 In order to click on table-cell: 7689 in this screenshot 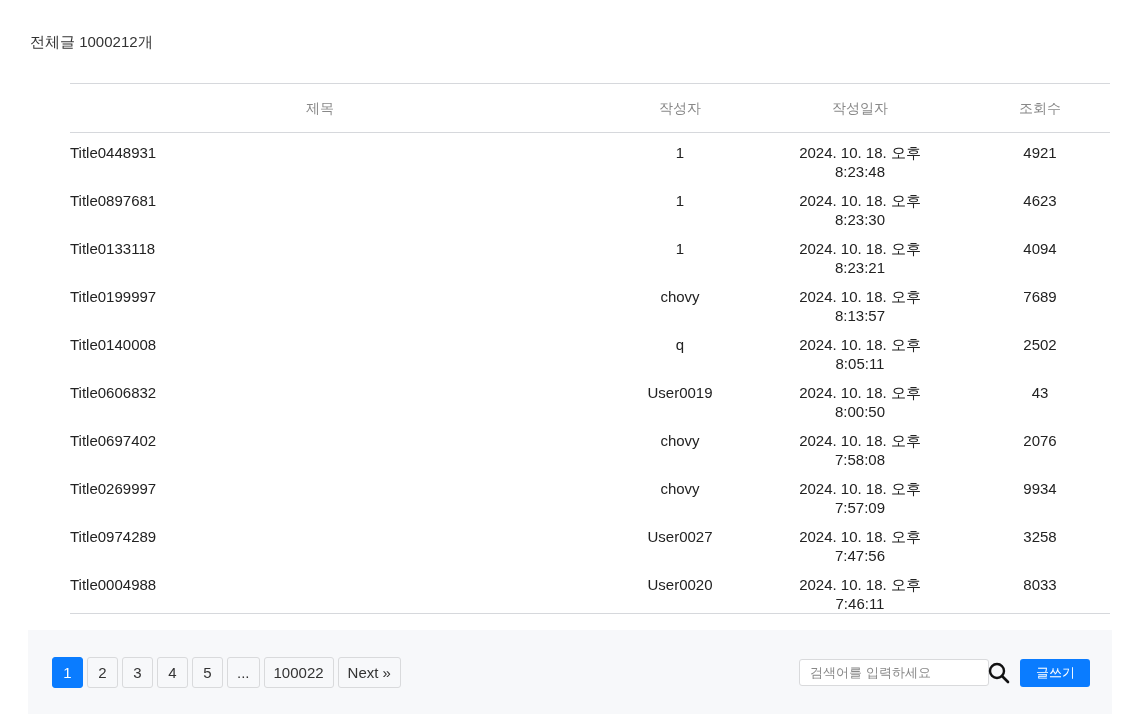, I will do `click(1040, 296)`.